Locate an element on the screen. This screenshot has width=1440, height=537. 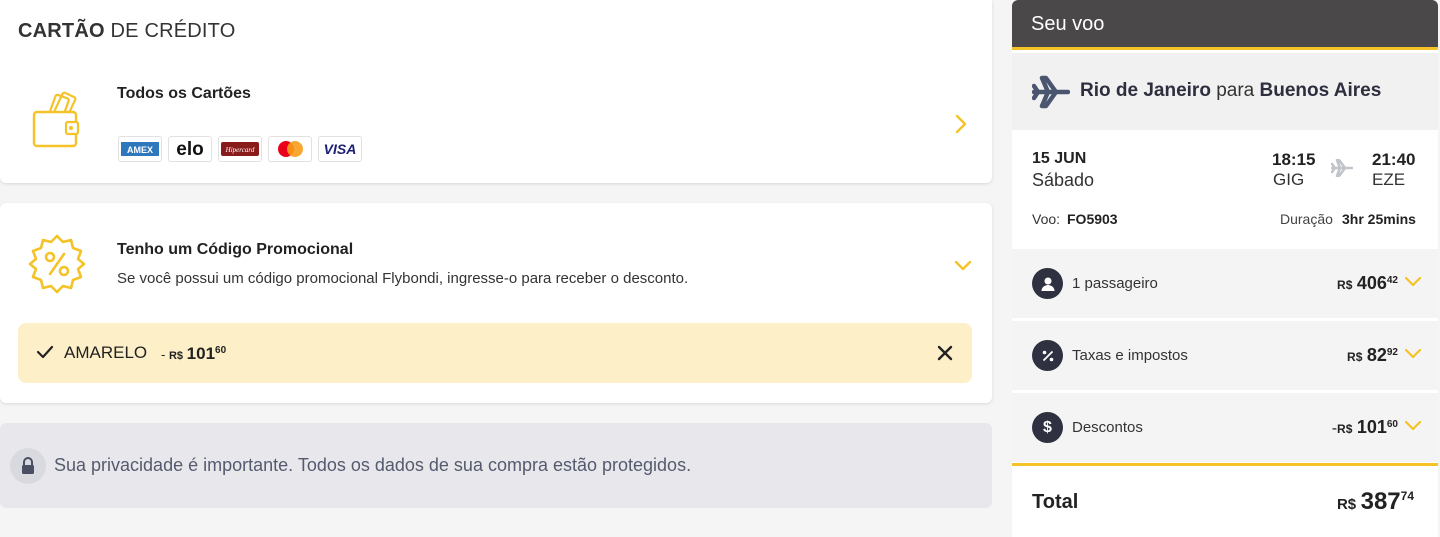
discounts-label: Descontos is located at coordinates (1107, 427).